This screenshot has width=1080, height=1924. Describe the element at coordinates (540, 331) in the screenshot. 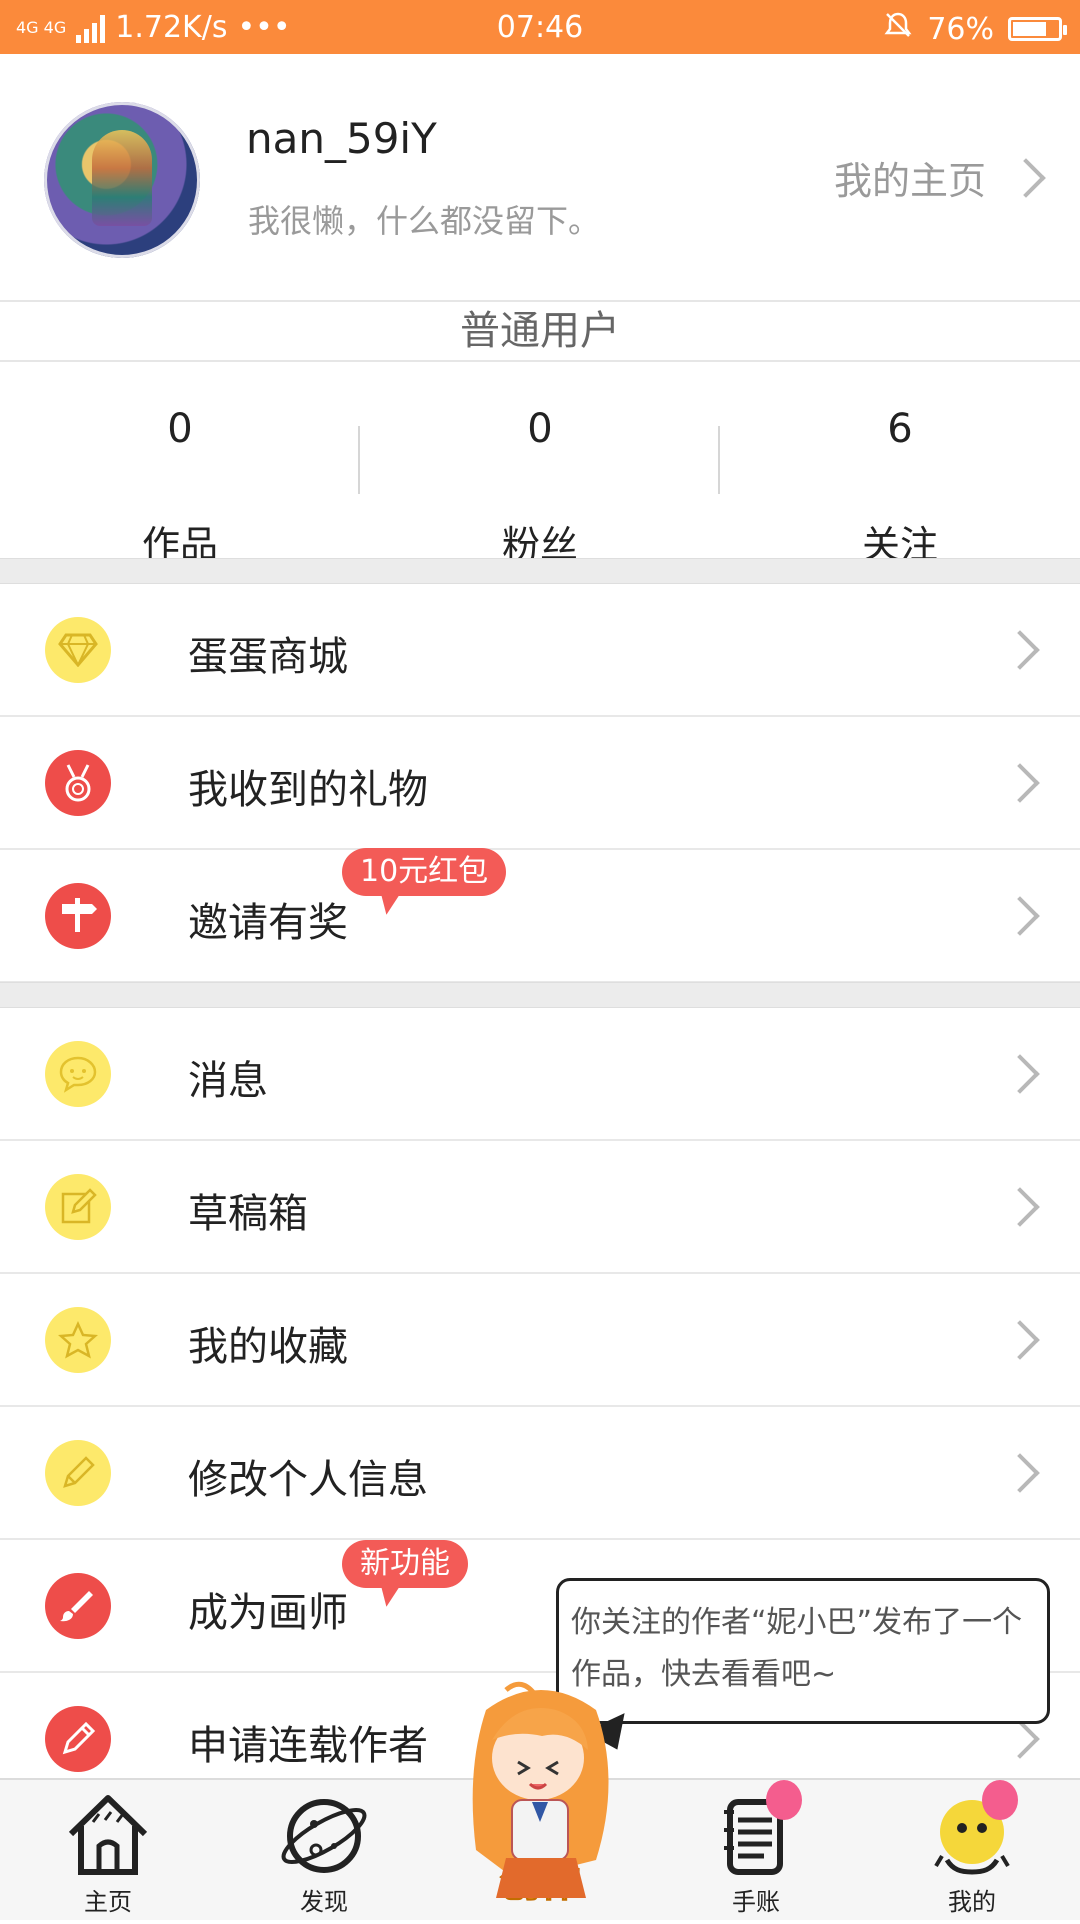

I see `user-level: 普通用户` at that location.